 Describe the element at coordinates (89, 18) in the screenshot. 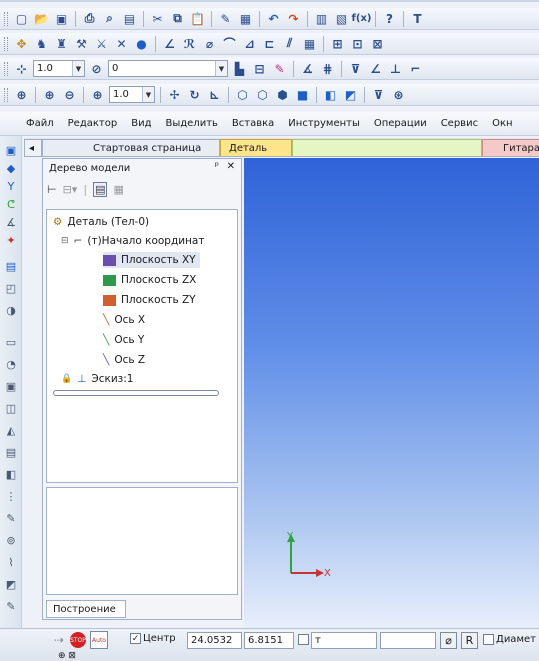

I see `print-icon: ⎙` at that location.